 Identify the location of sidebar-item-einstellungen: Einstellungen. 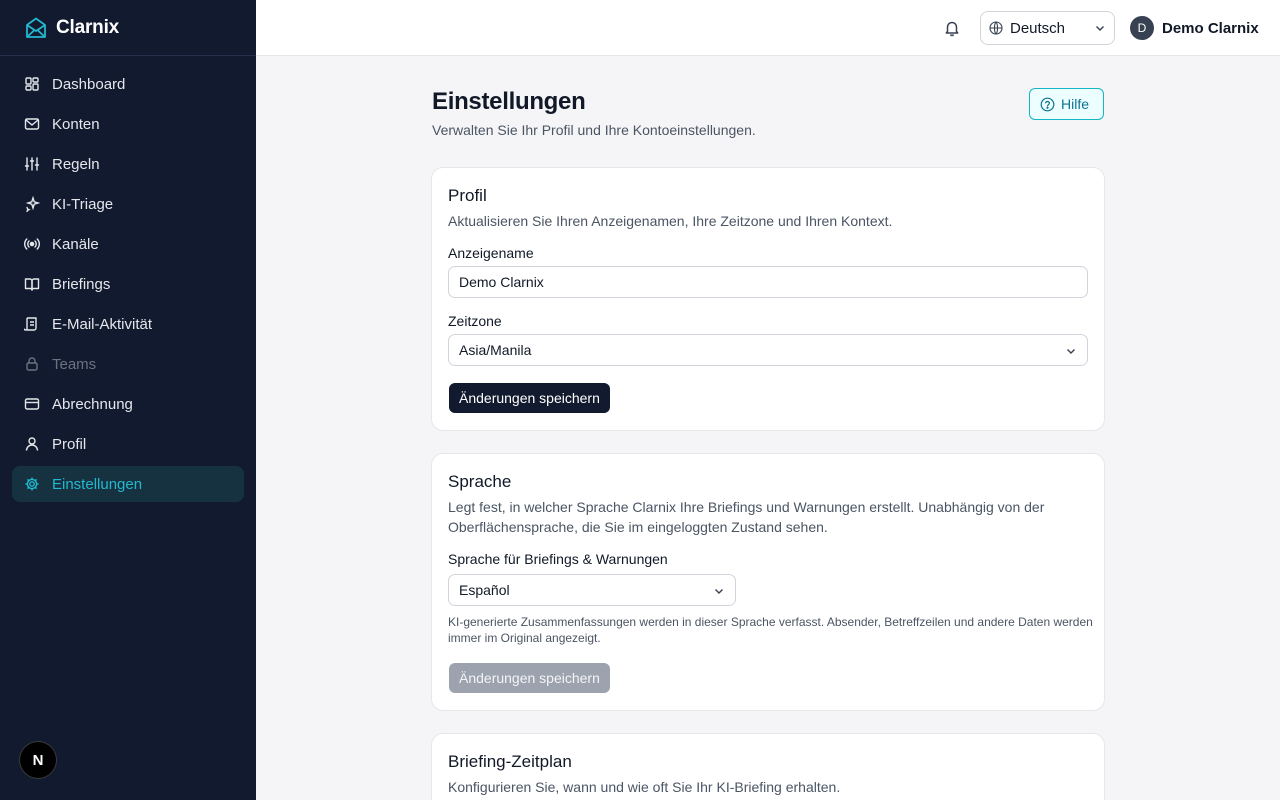
(128, 484).